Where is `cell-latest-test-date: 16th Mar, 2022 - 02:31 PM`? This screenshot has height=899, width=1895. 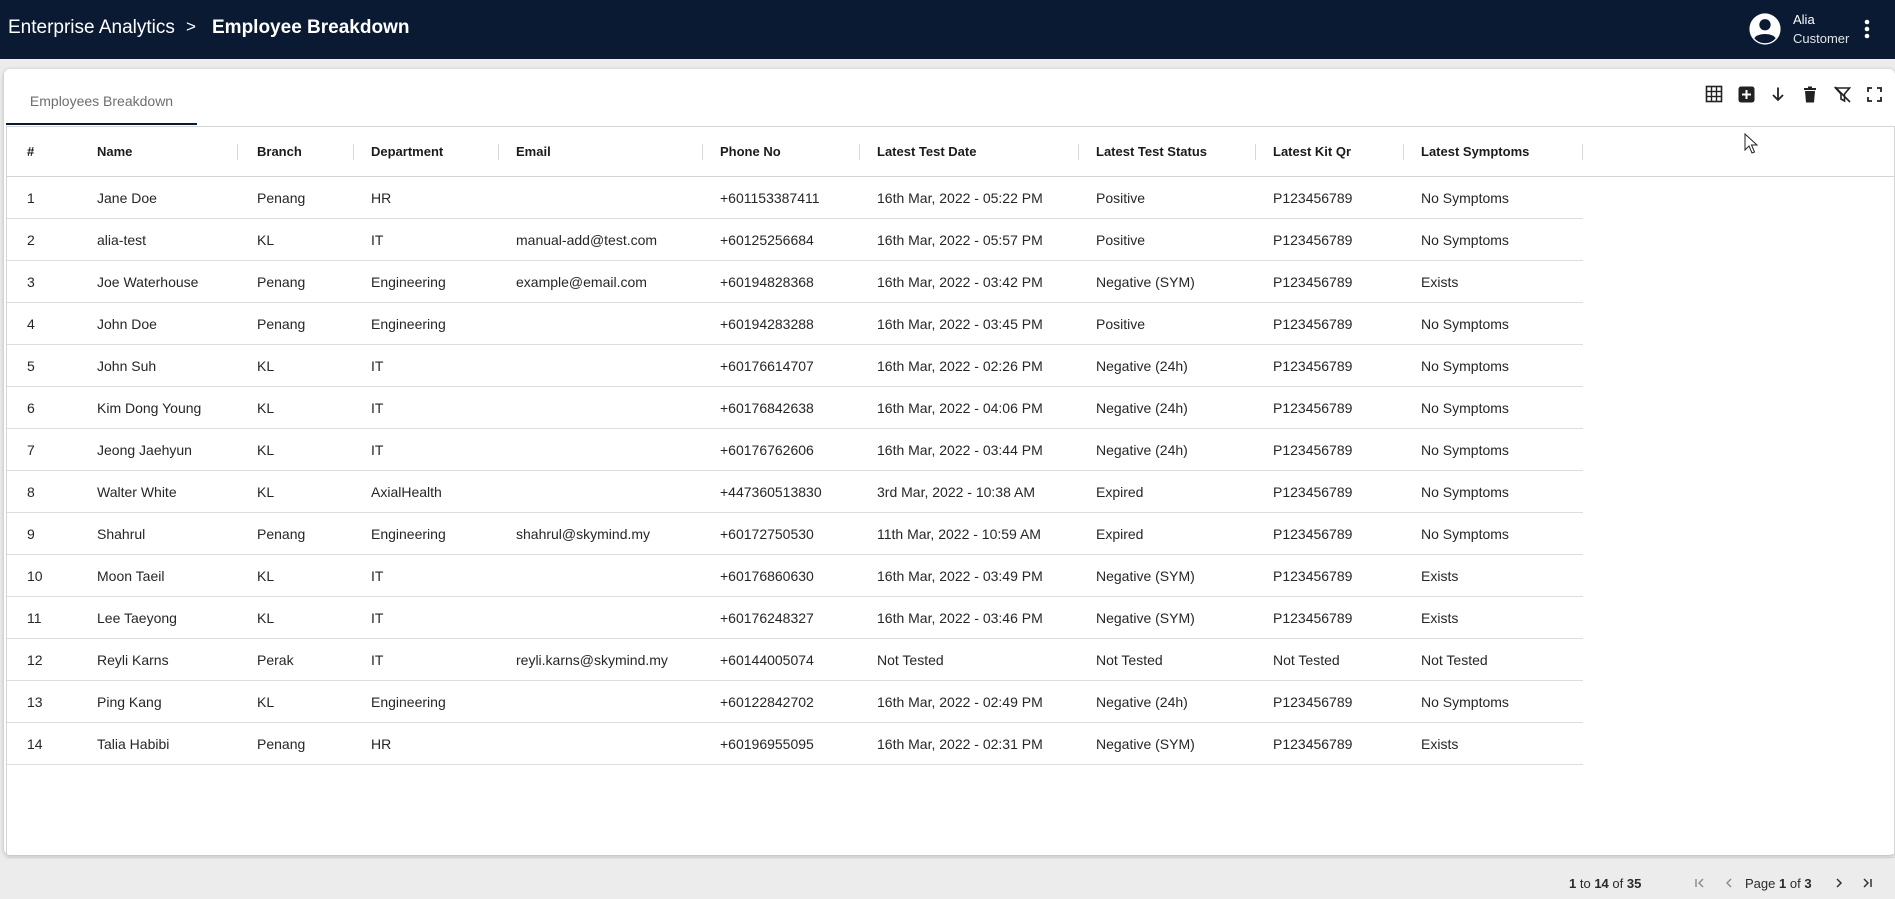 cell-latest-test-date: 16th Mar, 2022 - 02:31 PM is located at coordinates (960, 744).